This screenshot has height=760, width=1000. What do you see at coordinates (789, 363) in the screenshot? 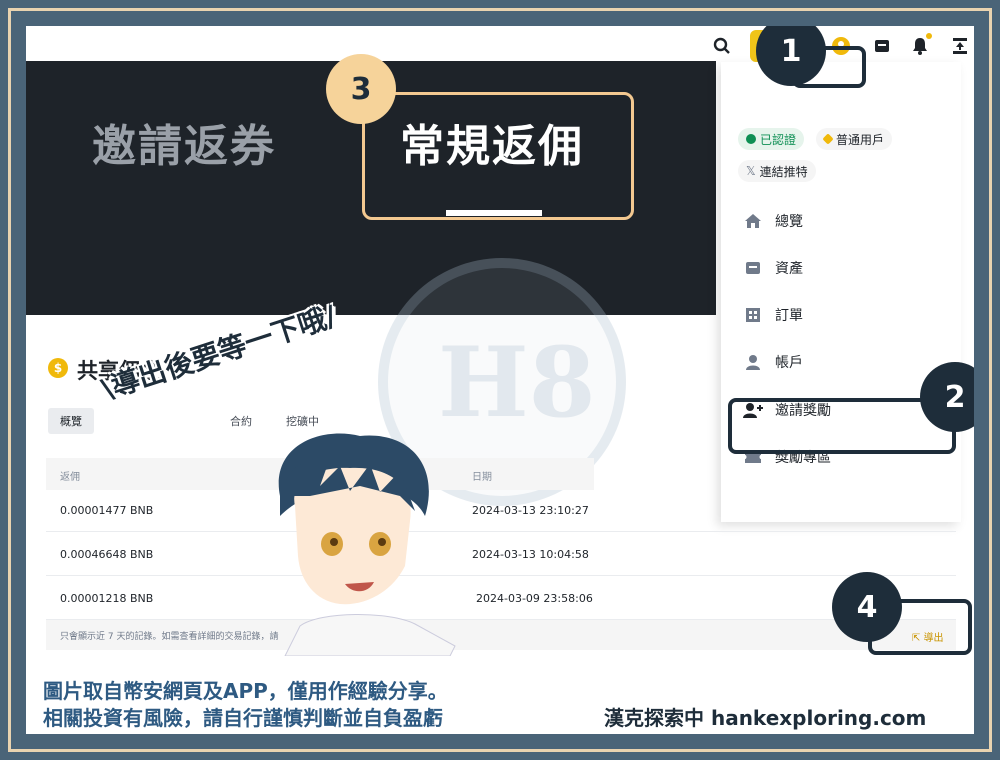
I see `menu-item-label: 帳戶` at bounding box center [789, 363].